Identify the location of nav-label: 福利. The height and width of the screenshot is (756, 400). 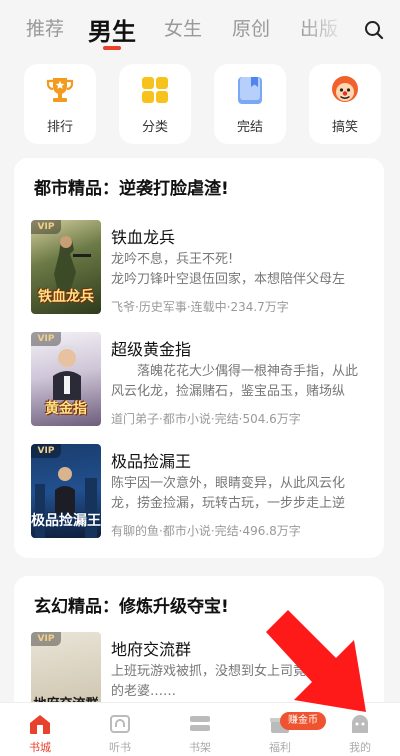
(280, 747).